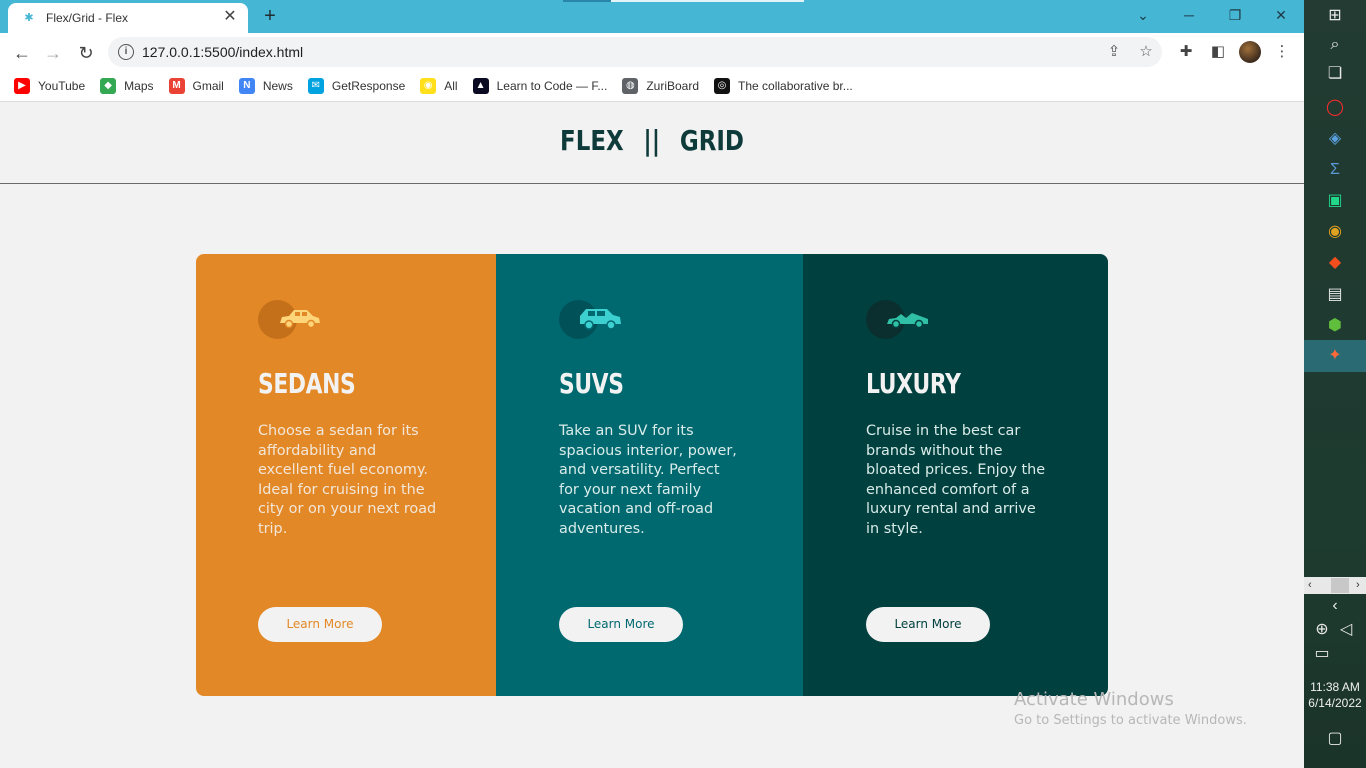 This screenshot has width=1366, height=768. I want to click on network-globe-icon: ⊕, so click(1322, 630).